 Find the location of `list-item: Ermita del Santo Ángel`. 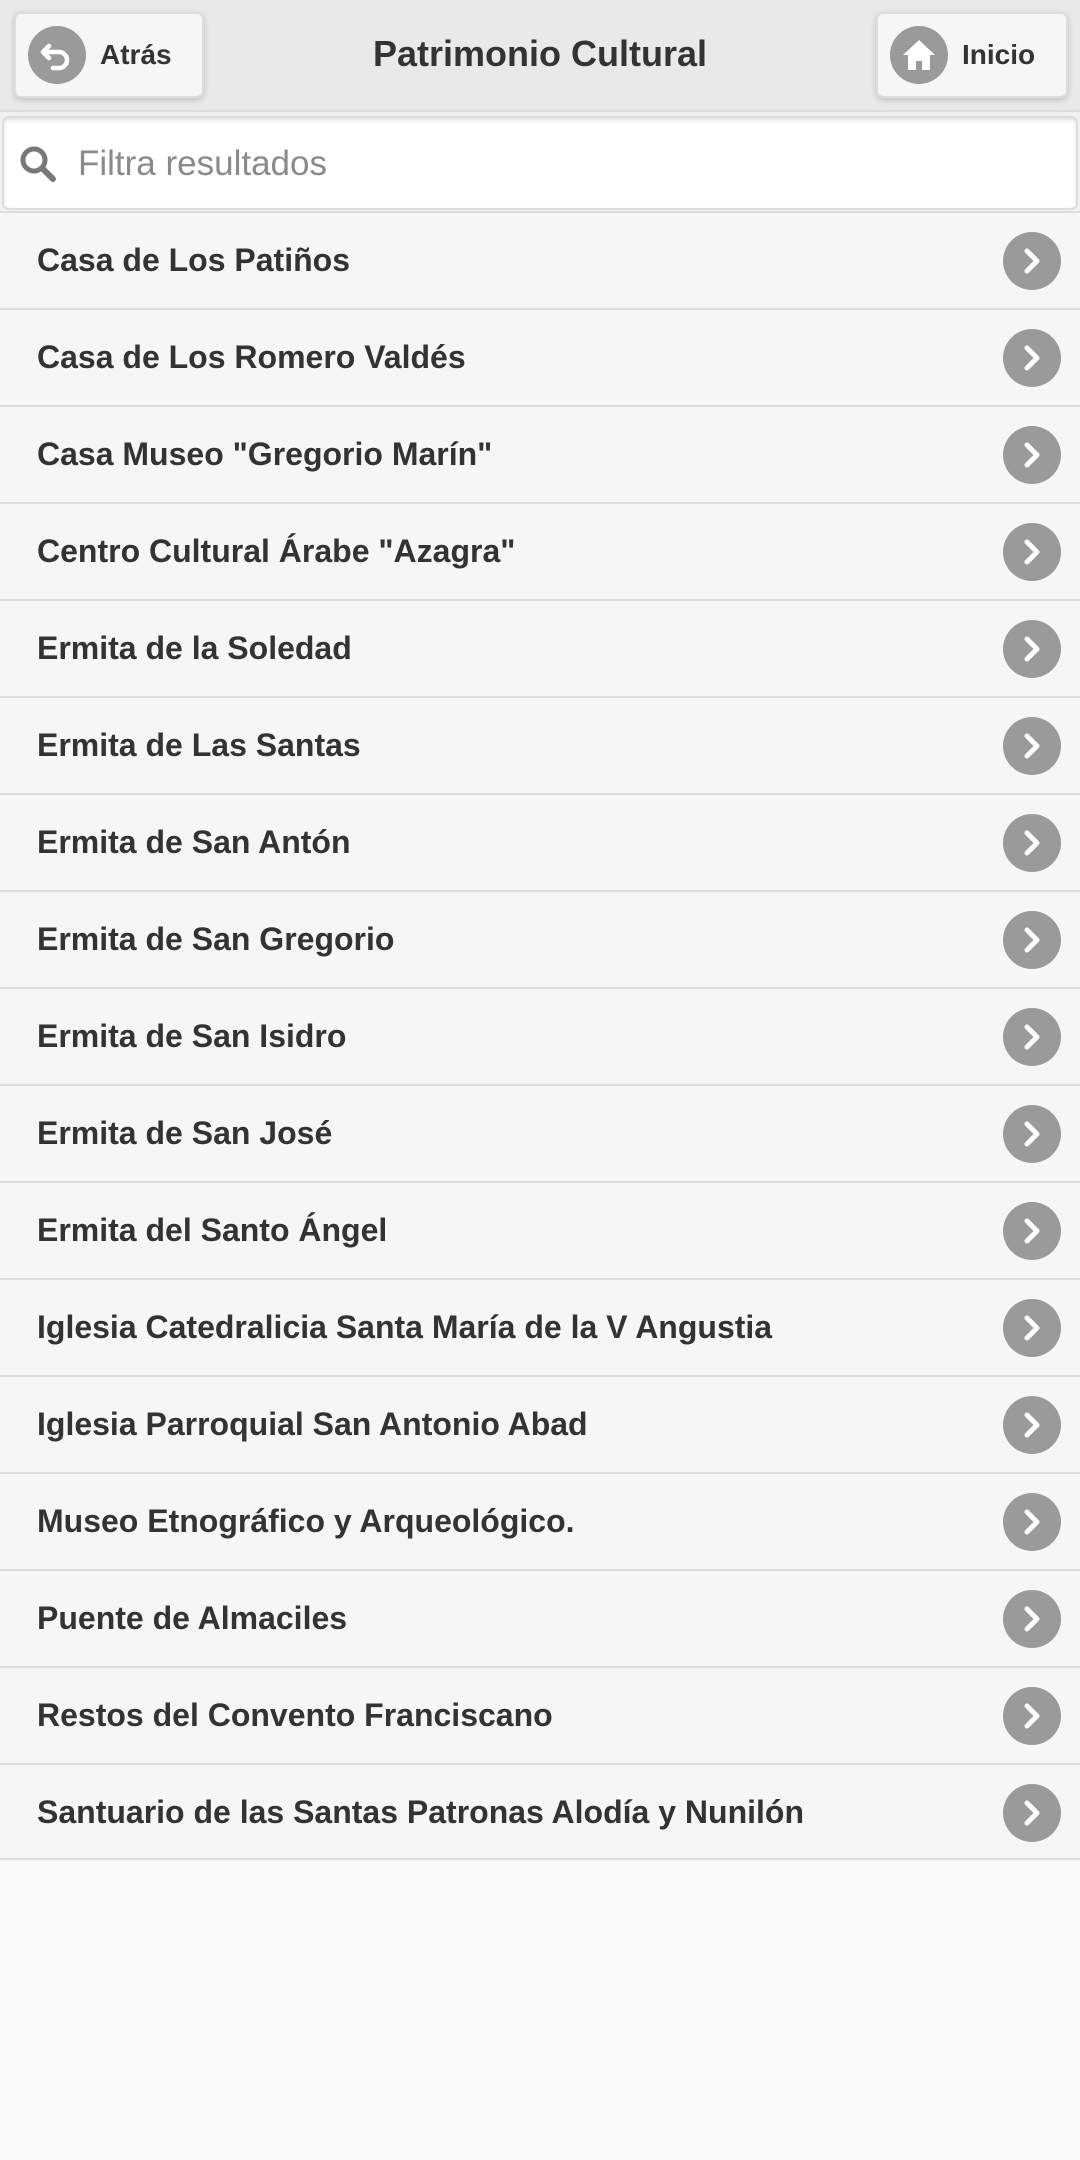

list-item: Ermita del Santo Ángel is located at coordinates (540, 1229).